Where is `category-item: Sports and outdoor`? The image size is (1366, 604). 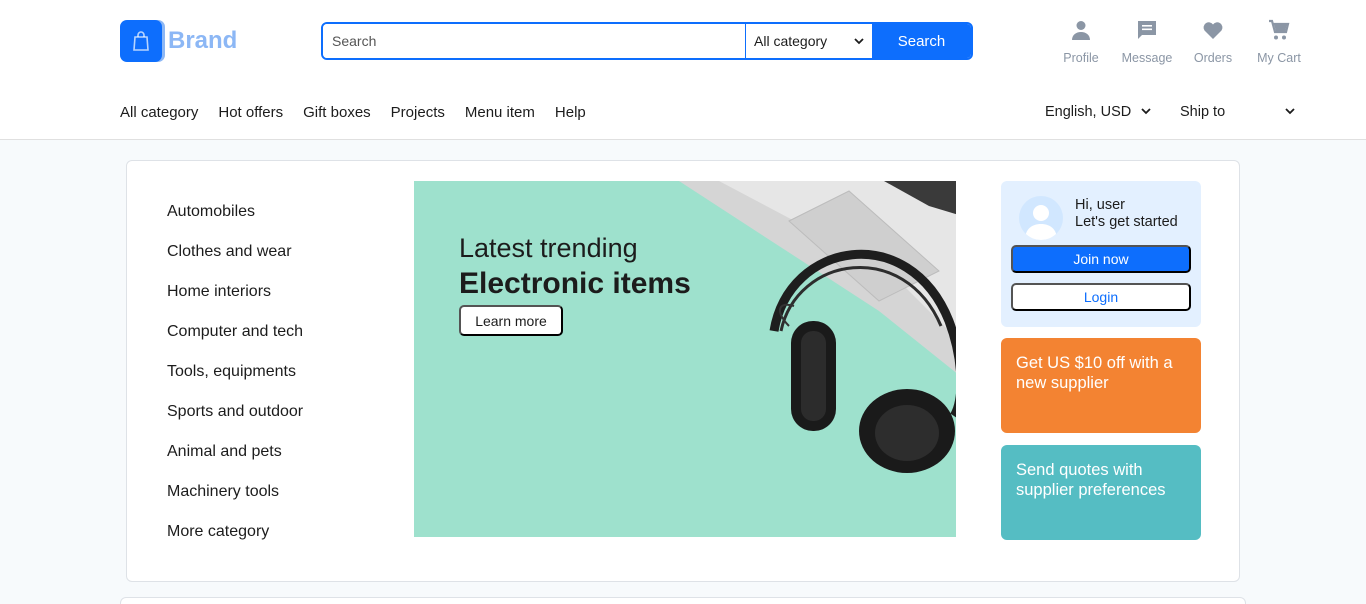
category-item: Sports and outdoor is located at coordinates (235, 421).